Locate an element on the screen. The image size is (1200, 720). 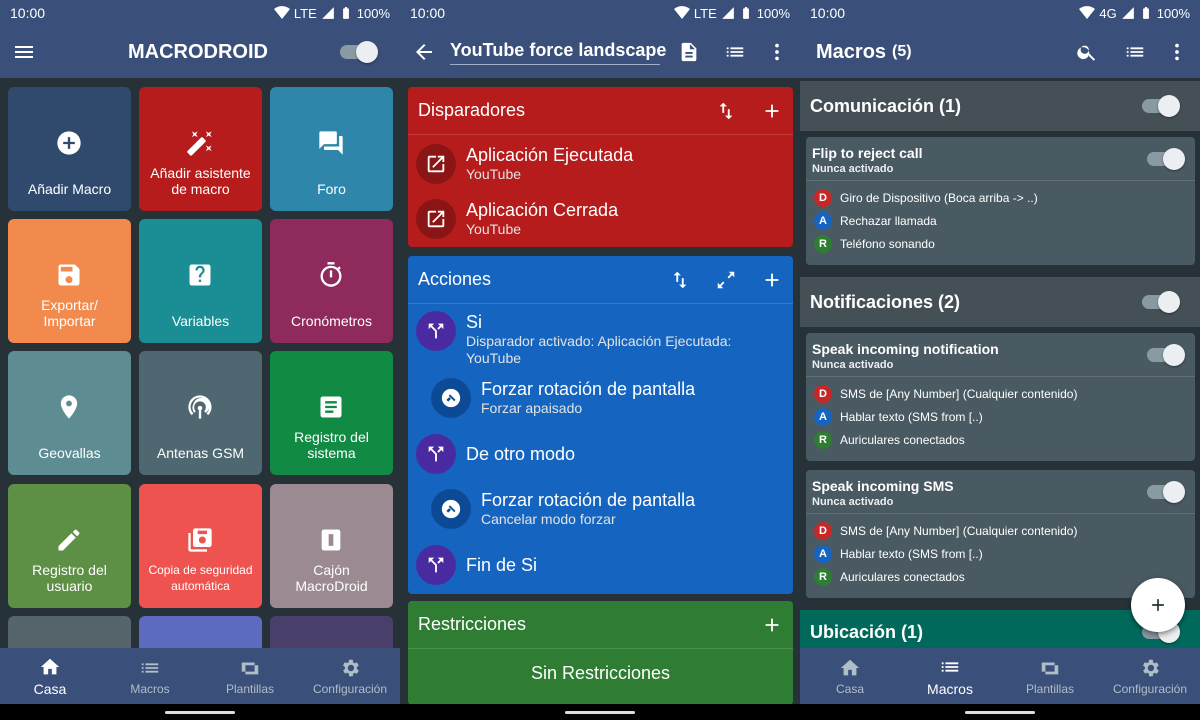
add-constraint-icon is located at coordinates (772, 625).